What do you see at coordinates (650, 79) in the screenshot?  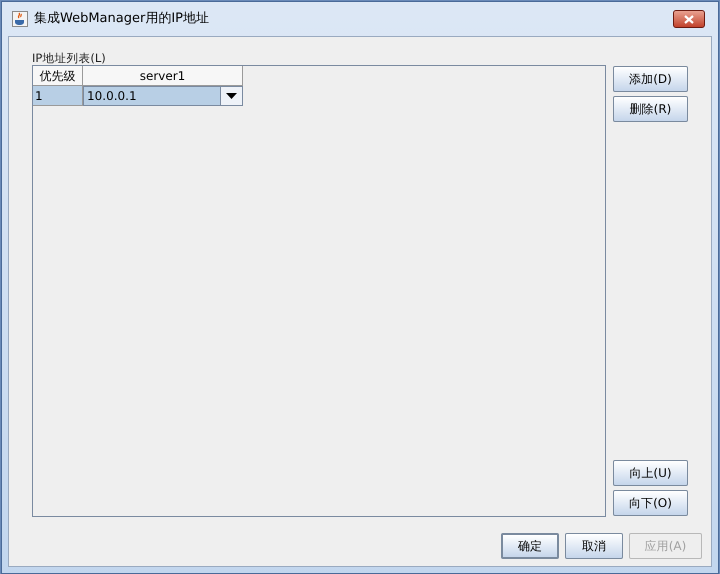 I see `dialog-button: 添加(D)` at bounding box center [650, 79].